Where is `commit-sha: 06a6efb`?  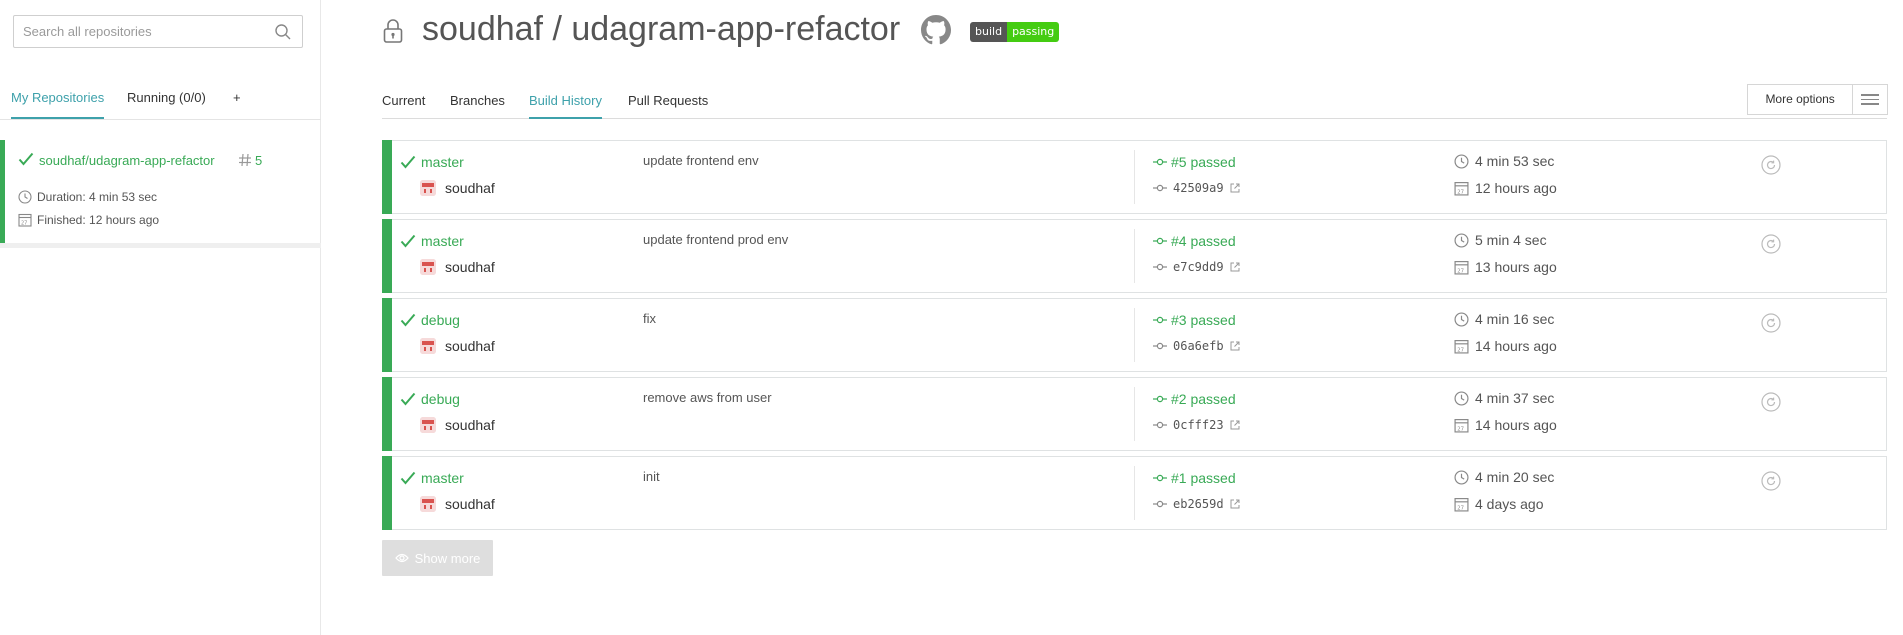
commit-sha: 06a6efb is located at coordinates (1196, 346).